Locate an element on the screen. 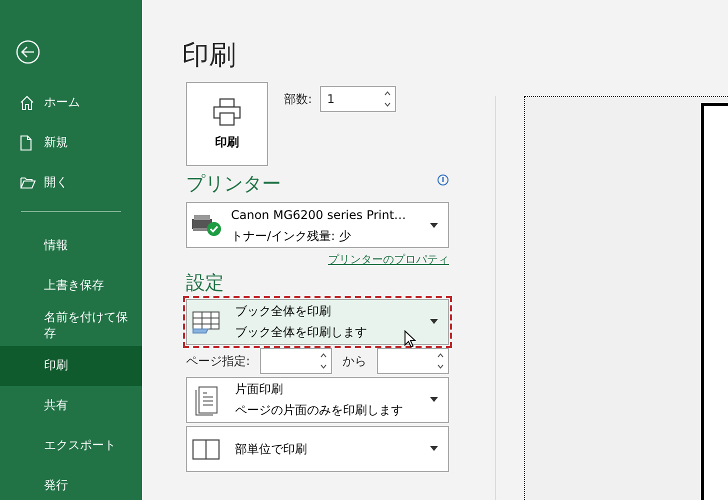  page-from-field is located at coordinates (296, 361).